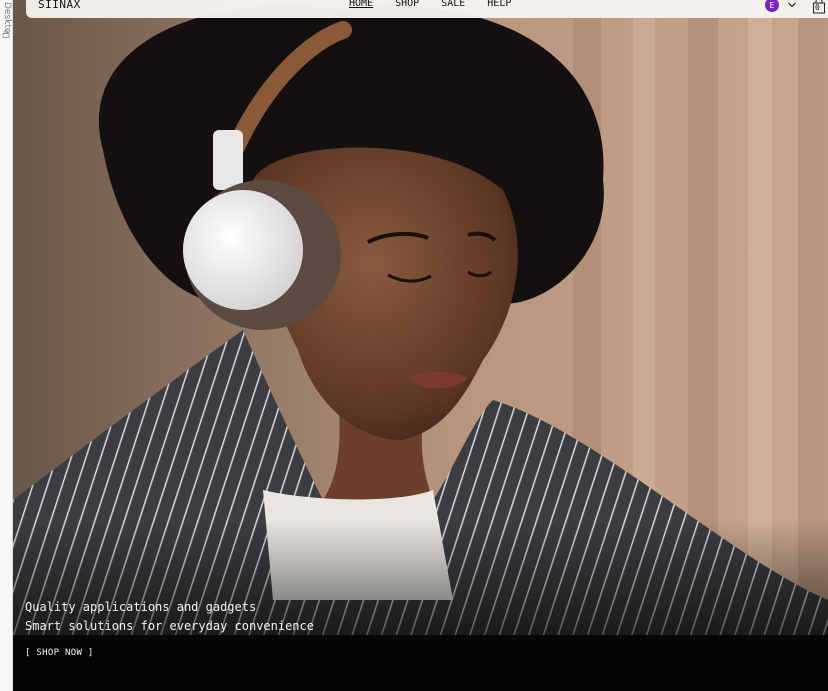 The height and width of the screenshot is (691, 828). I want to click on shop-now-button: [ SHOP NOW ], so click(59, 653).